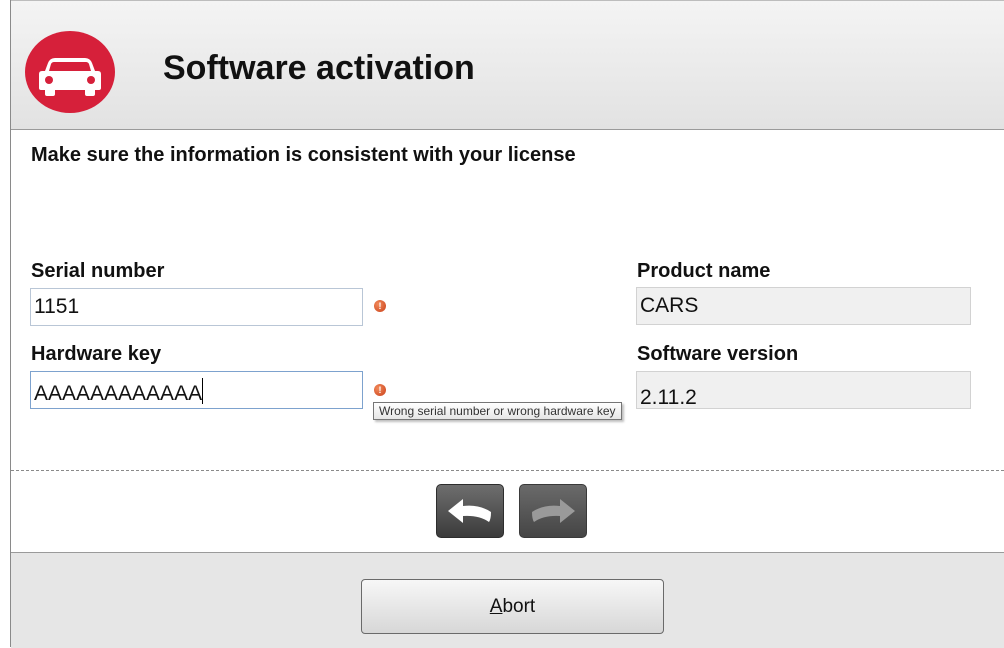 This screenshot has width=1004, height=648. What do you see at coordinates (96, 354) in the screenshot?
I see `hardware-key-label: Hardware key` at bounding box center [96, 354].